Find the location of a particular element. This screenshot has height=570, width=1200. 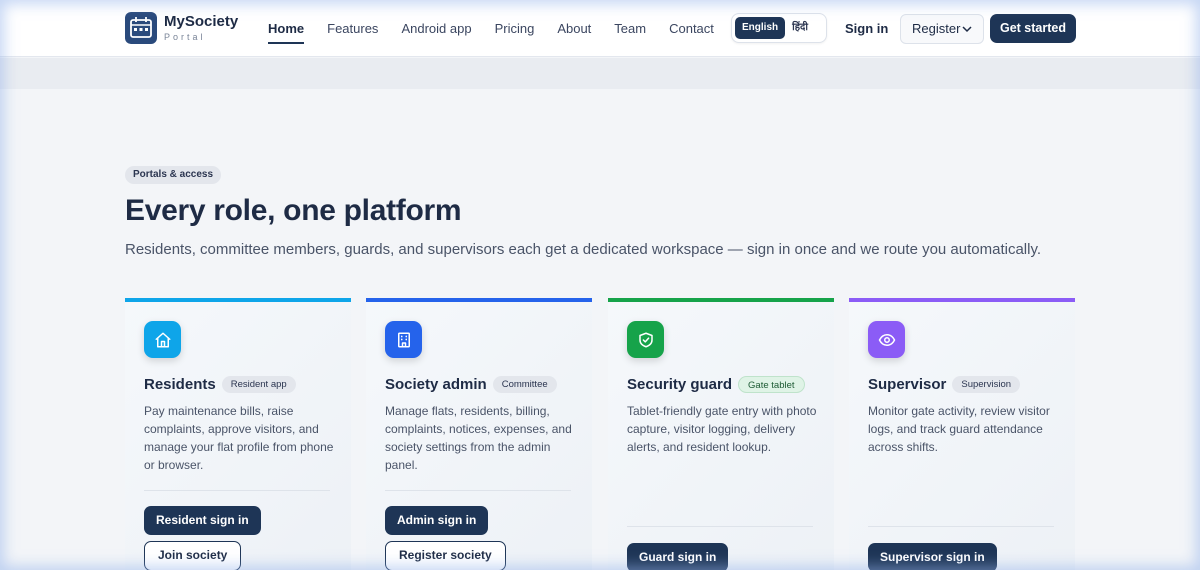

home-icon is located at coordinates (162, 339).